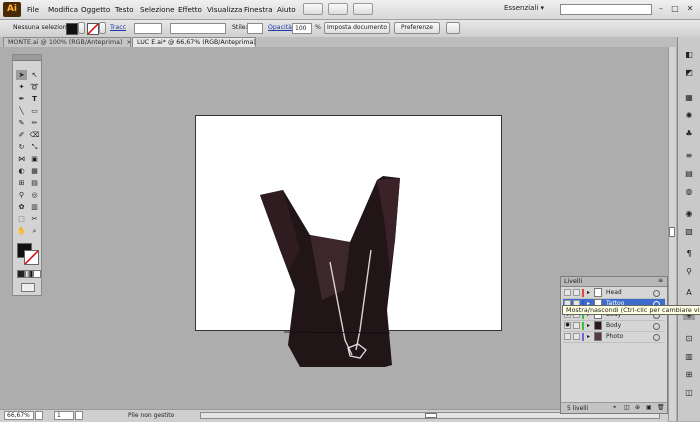 The height and width of the screenshot is (422, 700). Describe the element at coordinates (21, 135) in the screenshot. I see `blob-brush-icon: ✐` at that location.